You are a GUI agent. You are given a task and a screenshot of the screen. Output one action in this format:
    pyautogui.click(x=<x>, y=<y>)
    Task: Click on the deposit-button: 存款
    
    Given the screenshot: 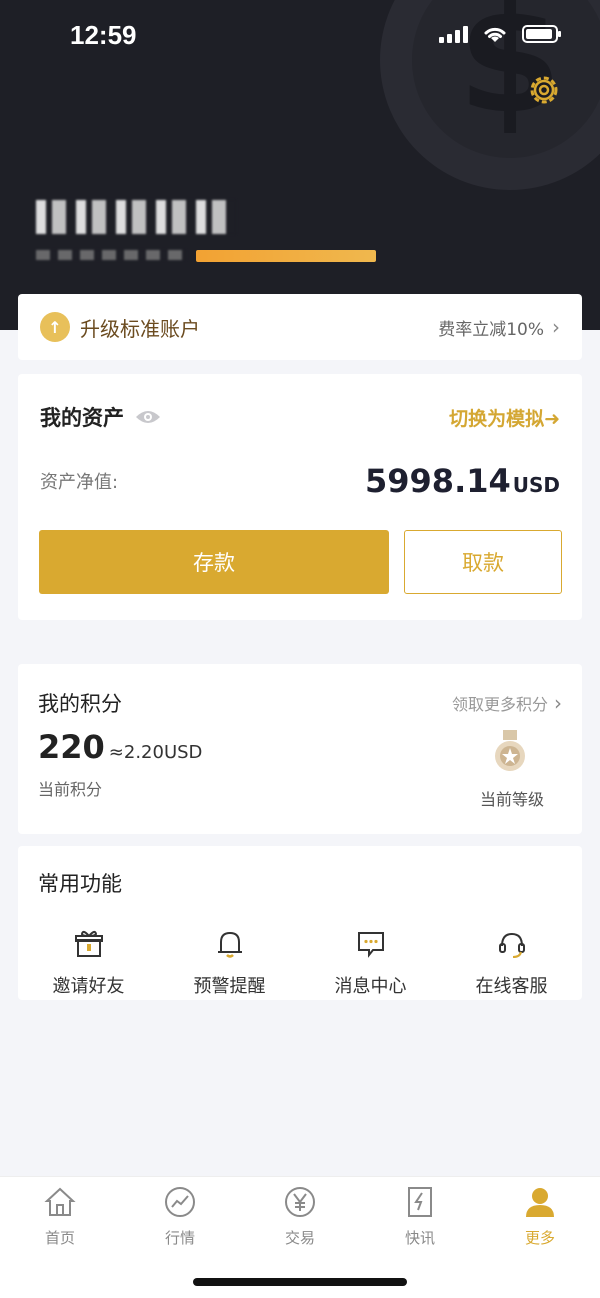 What is the action you would take?
    pyautogui.click(x=214, y=562)
    